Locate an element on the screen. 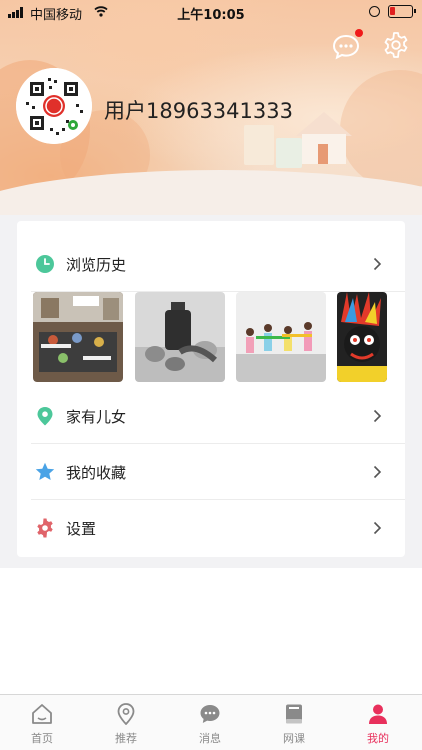  book-icon is located at coordinates (294, 714).